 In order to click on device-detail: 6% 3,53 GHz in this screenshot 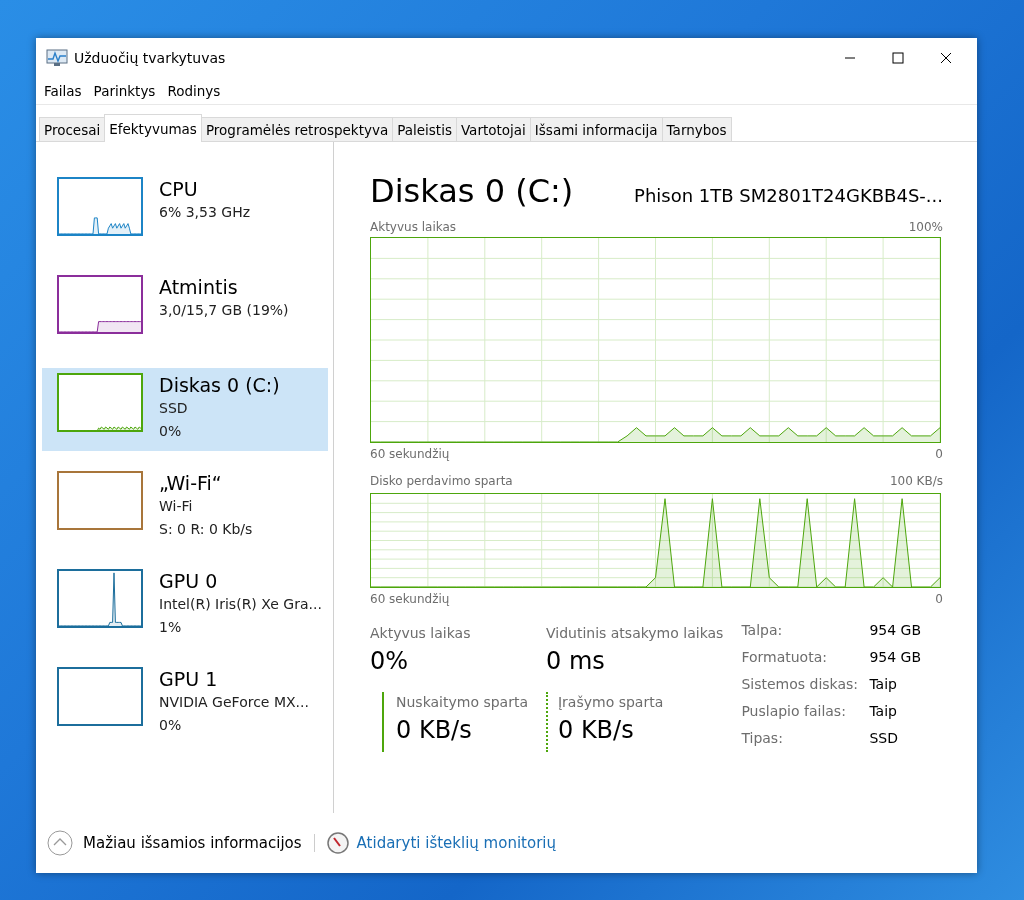, I will do `click(204, 212)`.